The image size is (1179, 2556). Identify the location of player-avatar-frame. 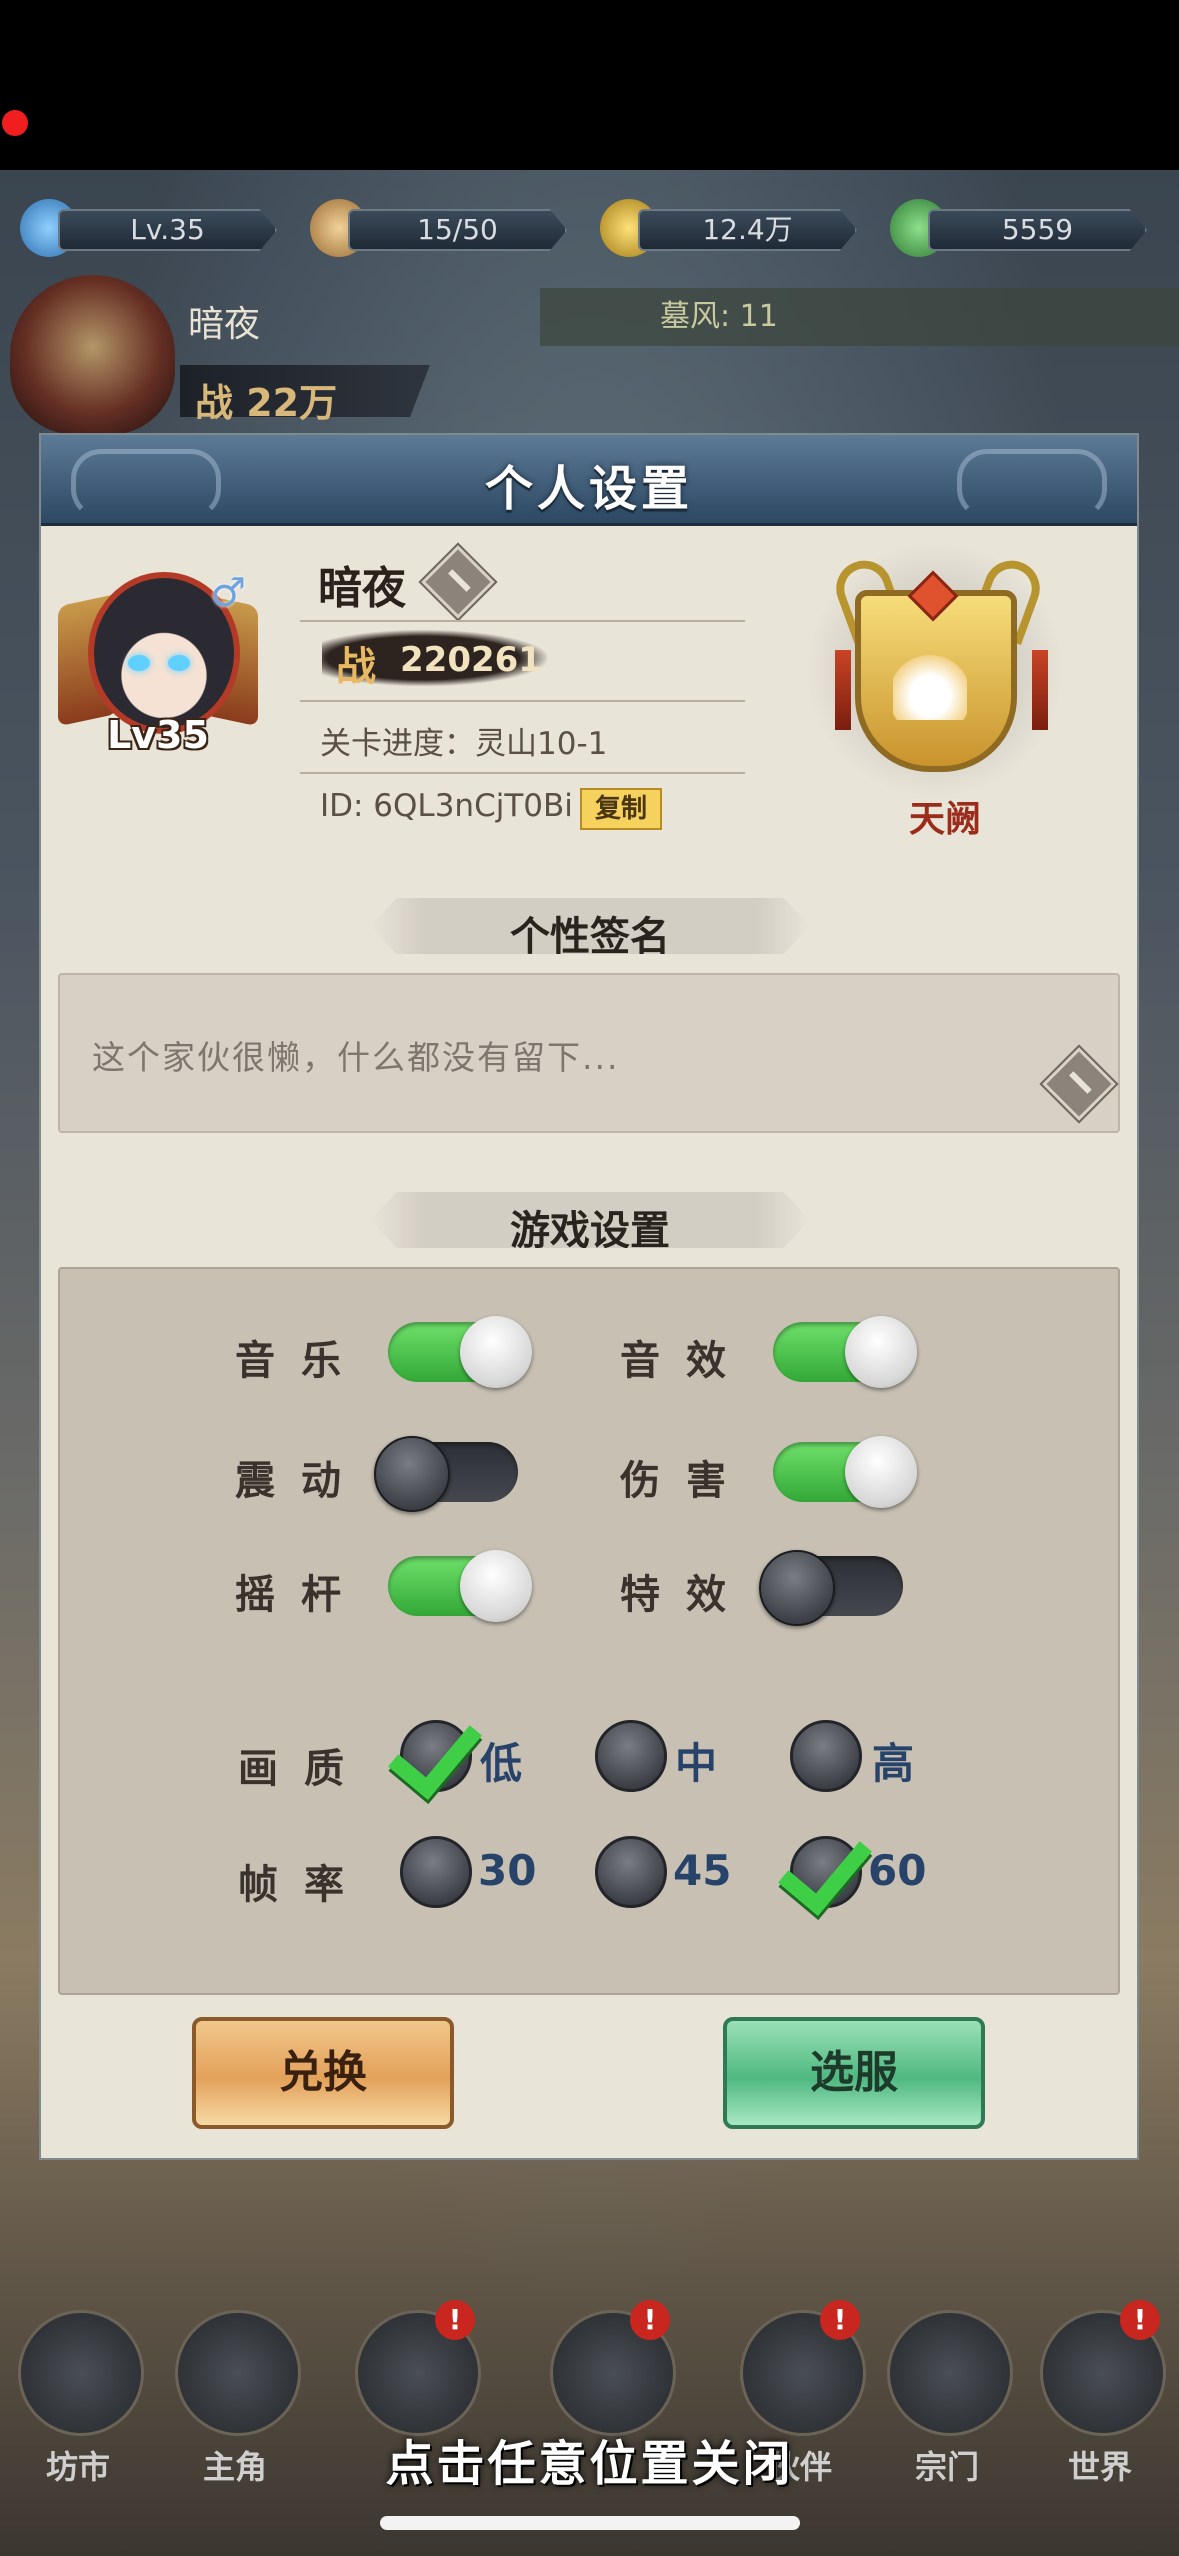
(92, 355).